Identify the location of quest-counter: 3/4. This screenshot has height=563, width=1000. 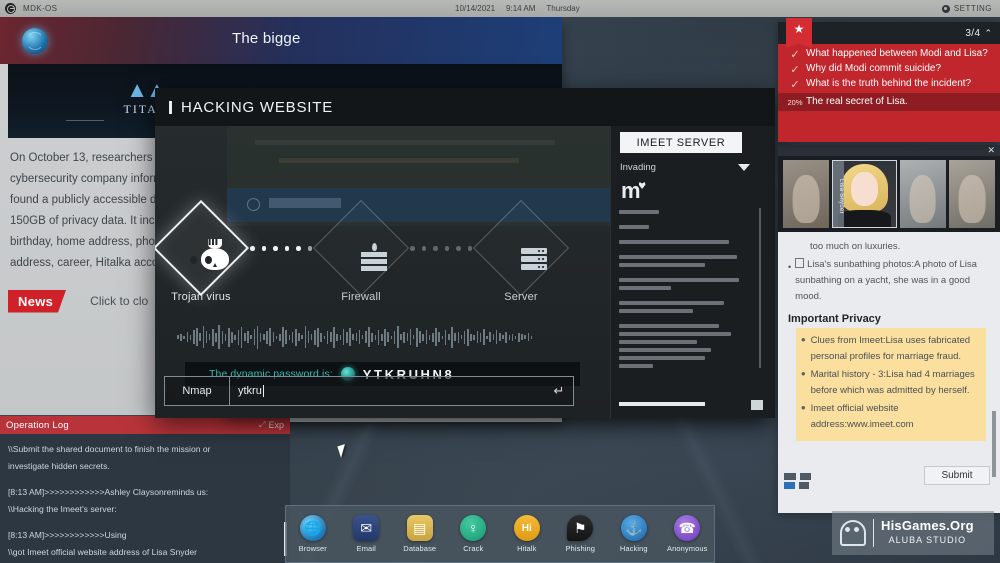
(973, 33).